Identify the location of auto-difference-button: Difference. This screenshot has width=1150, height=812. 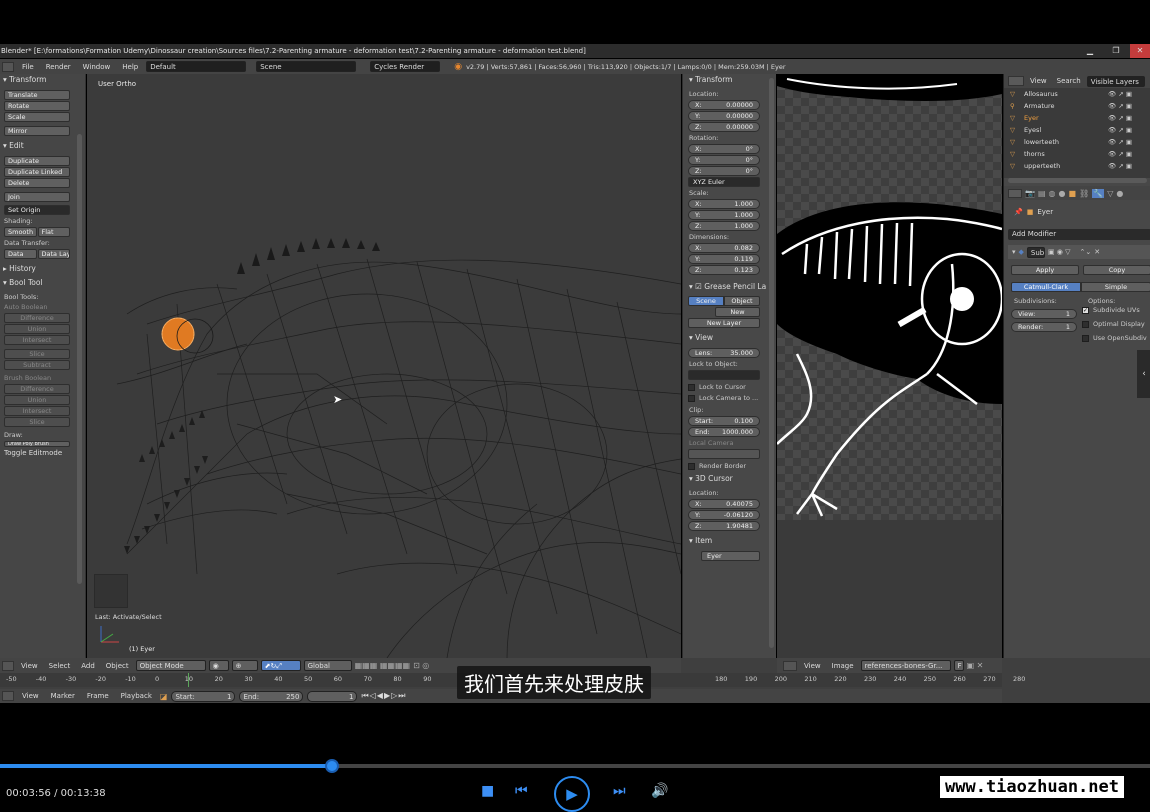
(37, 318).